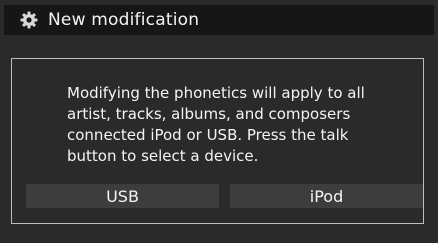 This screenshot has height=243, width=438. What do you see at coordinates (29, 20) in the screenshot?
I see `gear-icon` at bounding box center [29, 20].